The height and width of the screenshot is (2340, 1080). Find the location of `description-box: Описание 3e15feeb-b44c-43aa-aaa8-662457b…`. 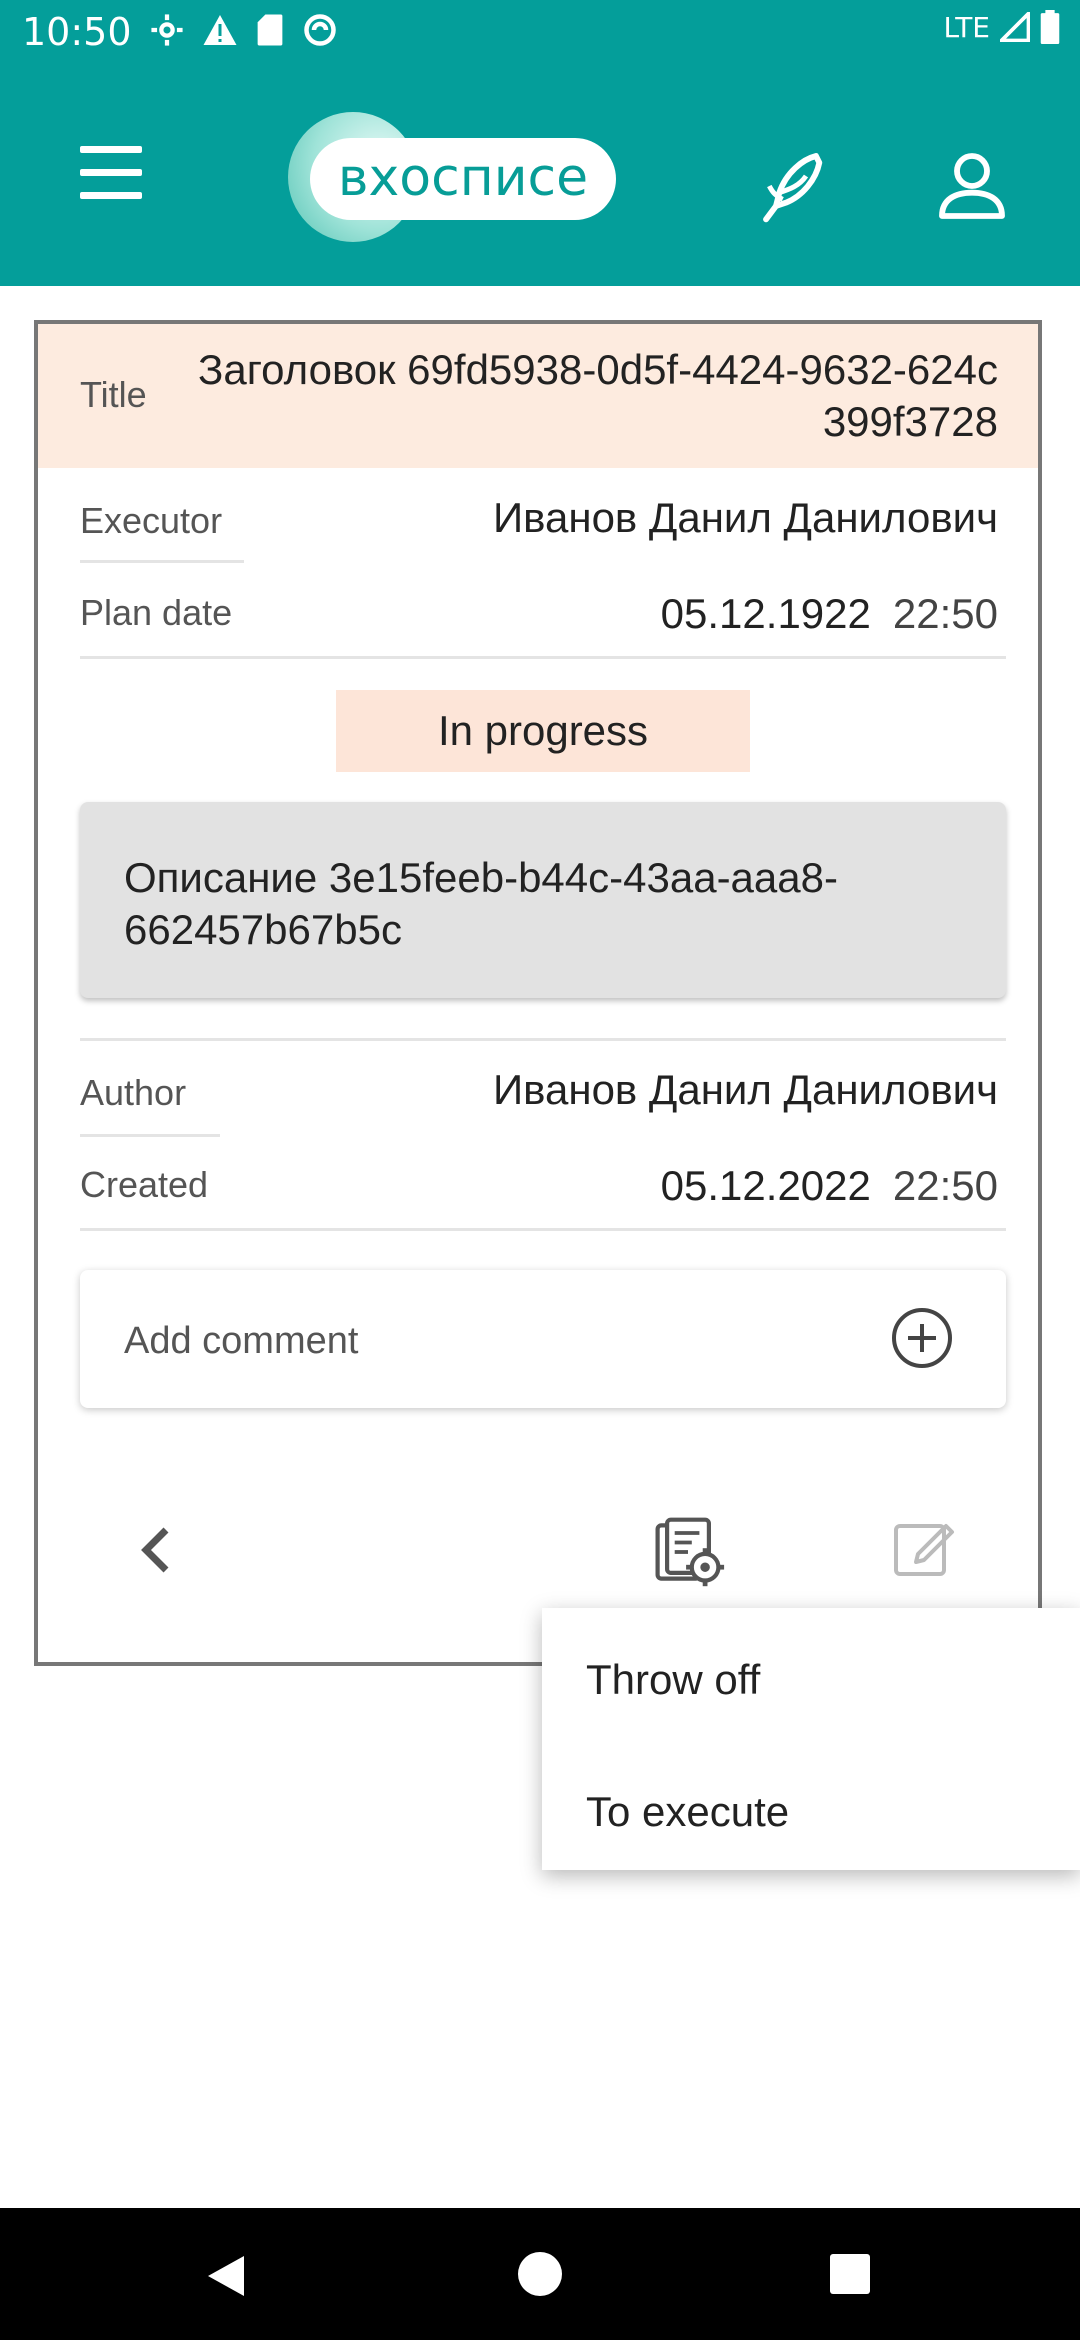

description-box: Описание 3e15feeb-b44c-43aa-aaa8-662457b… is located at coordinates (543, 900).